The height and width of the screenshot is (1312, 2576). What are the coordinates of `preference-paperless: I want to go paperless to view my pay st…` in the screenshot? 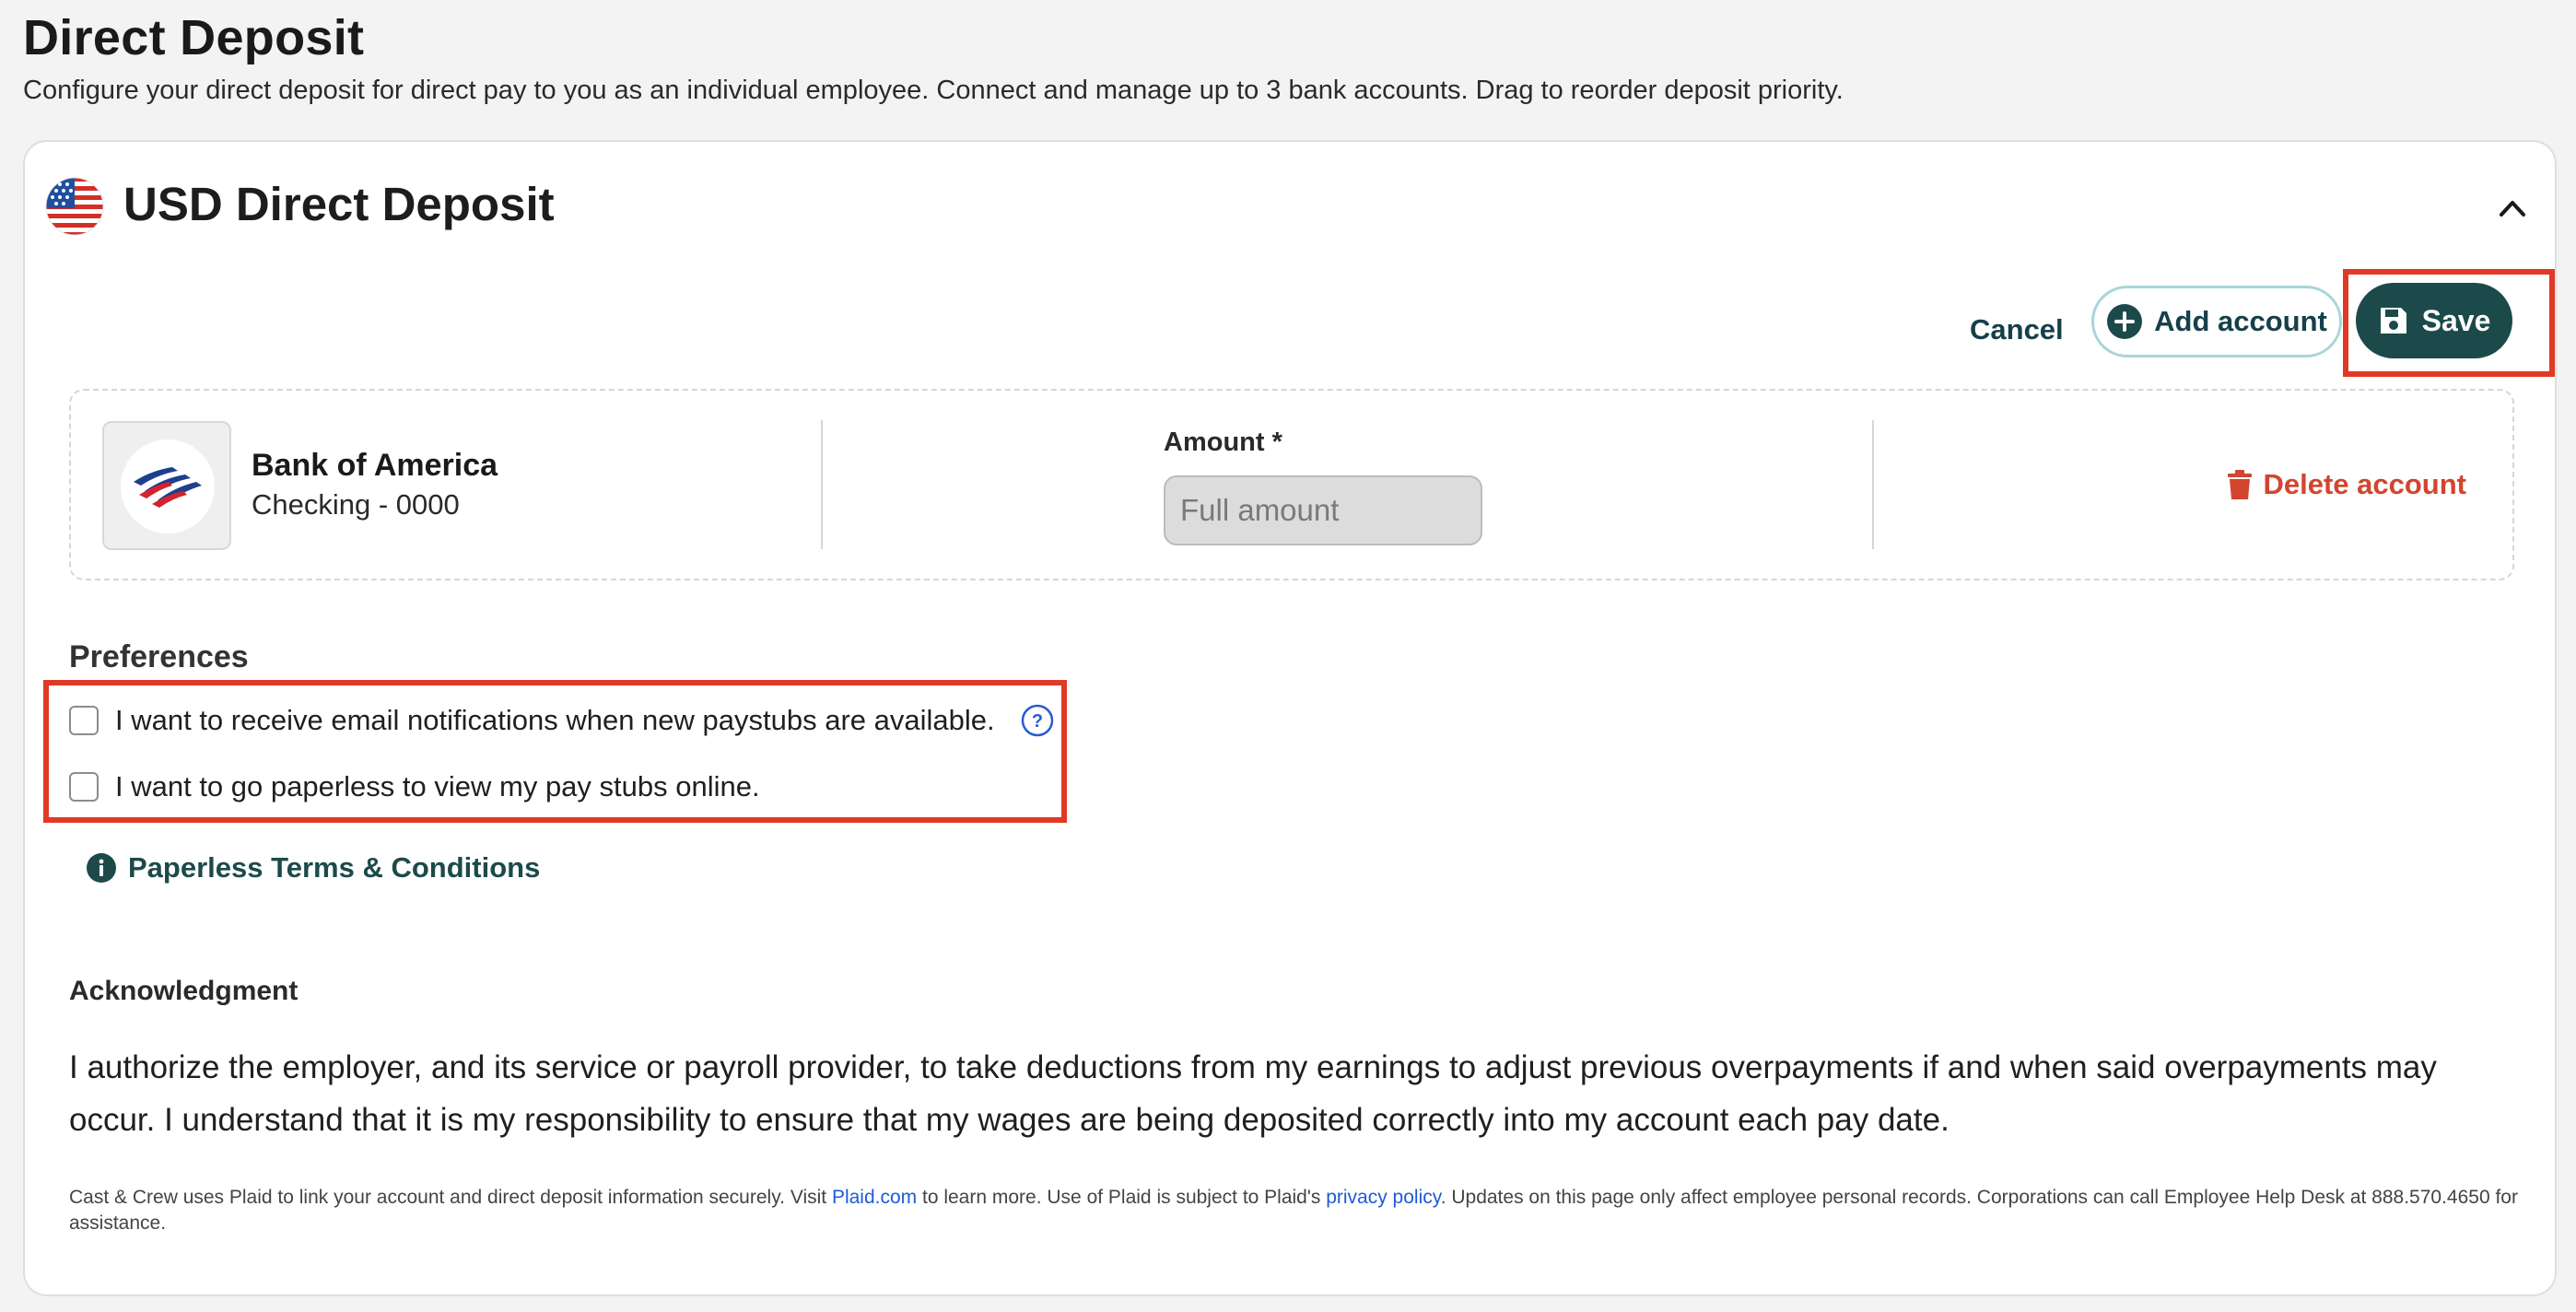 It's located at (414, 787).